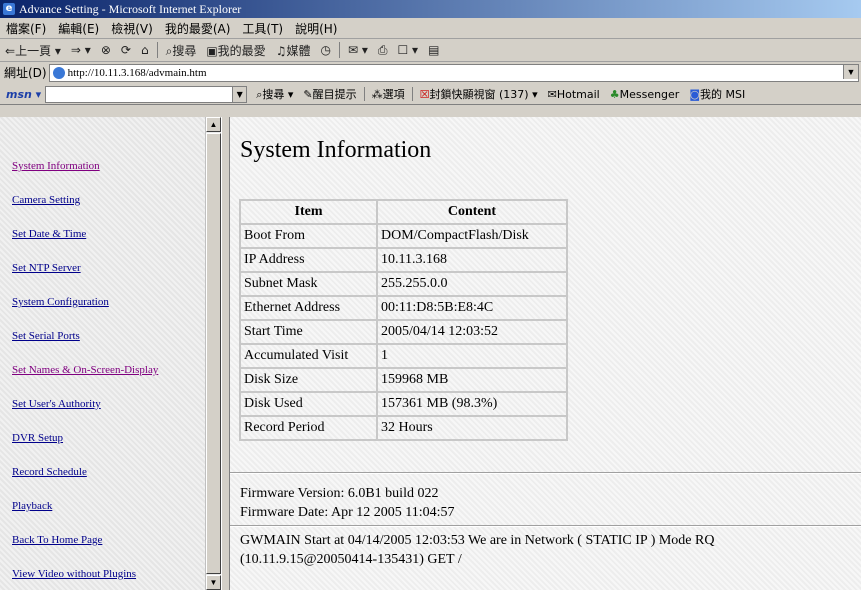 Image resolution: width=861 pixels, height=590 pixels. I want to click on options-icon: ⁂, so click(377, 94).